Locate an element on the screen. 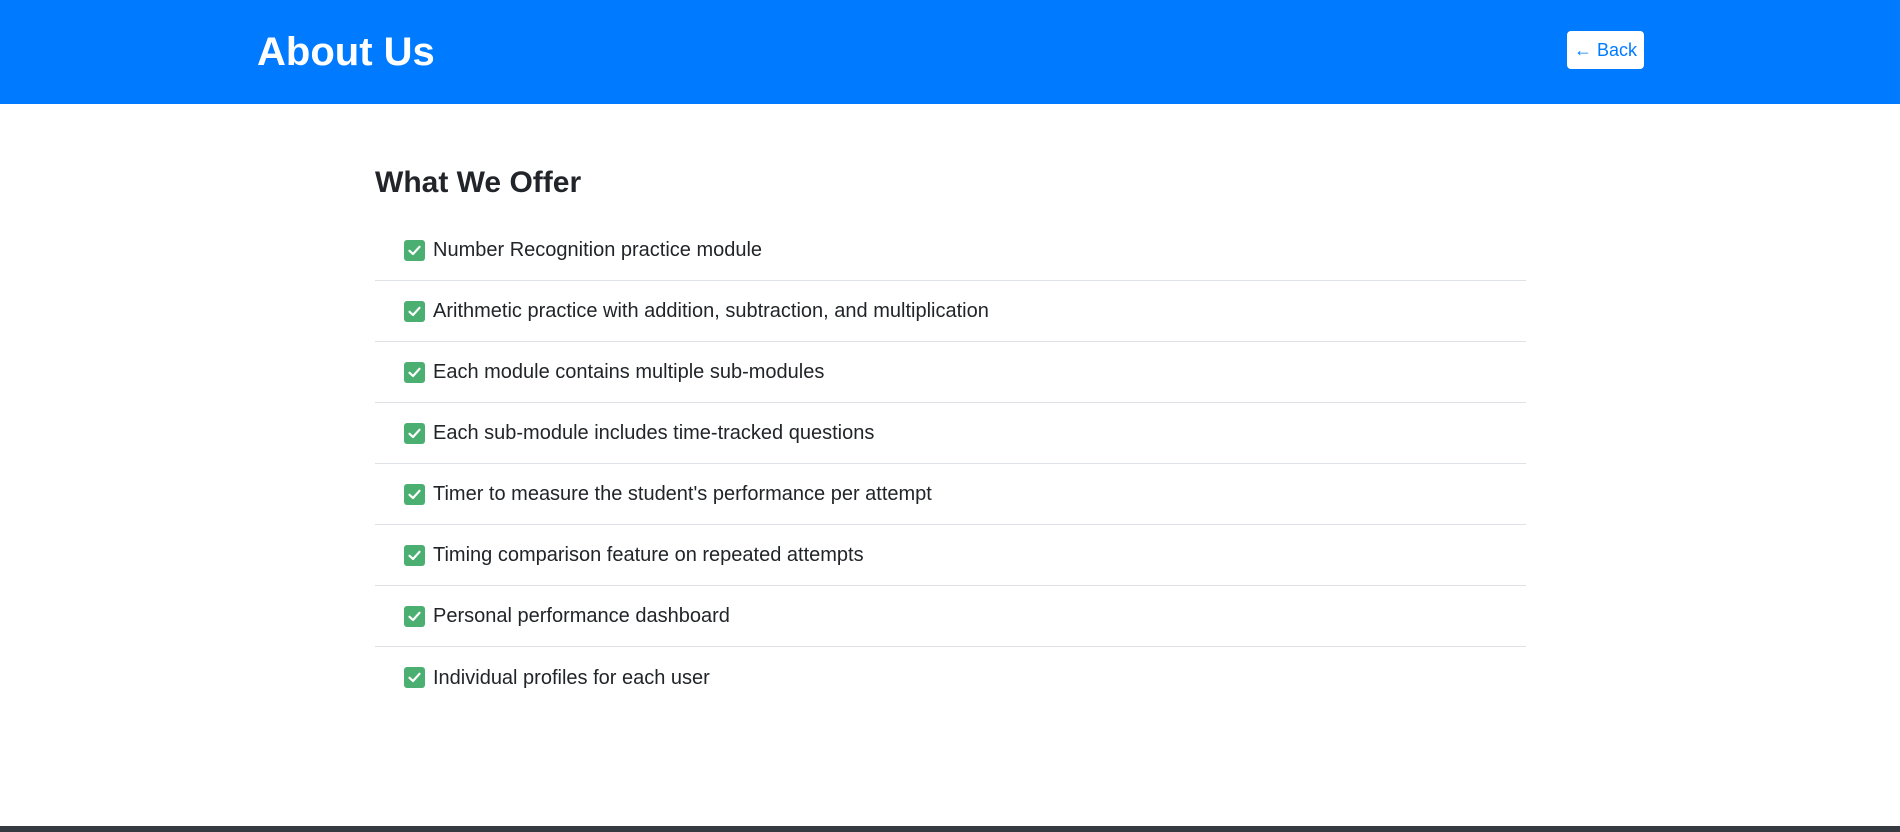 This screenshot has width=1900, height=832. feature-label: Individual profiles for each user is located at coordinates (571, 677).